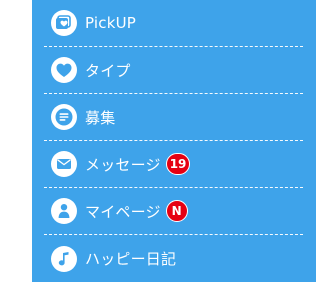 The width and height of the screenshot is (320, 282). Describe the element at coordinates (64, 258) in the screenshot. I see `music-note-icon` at that location.